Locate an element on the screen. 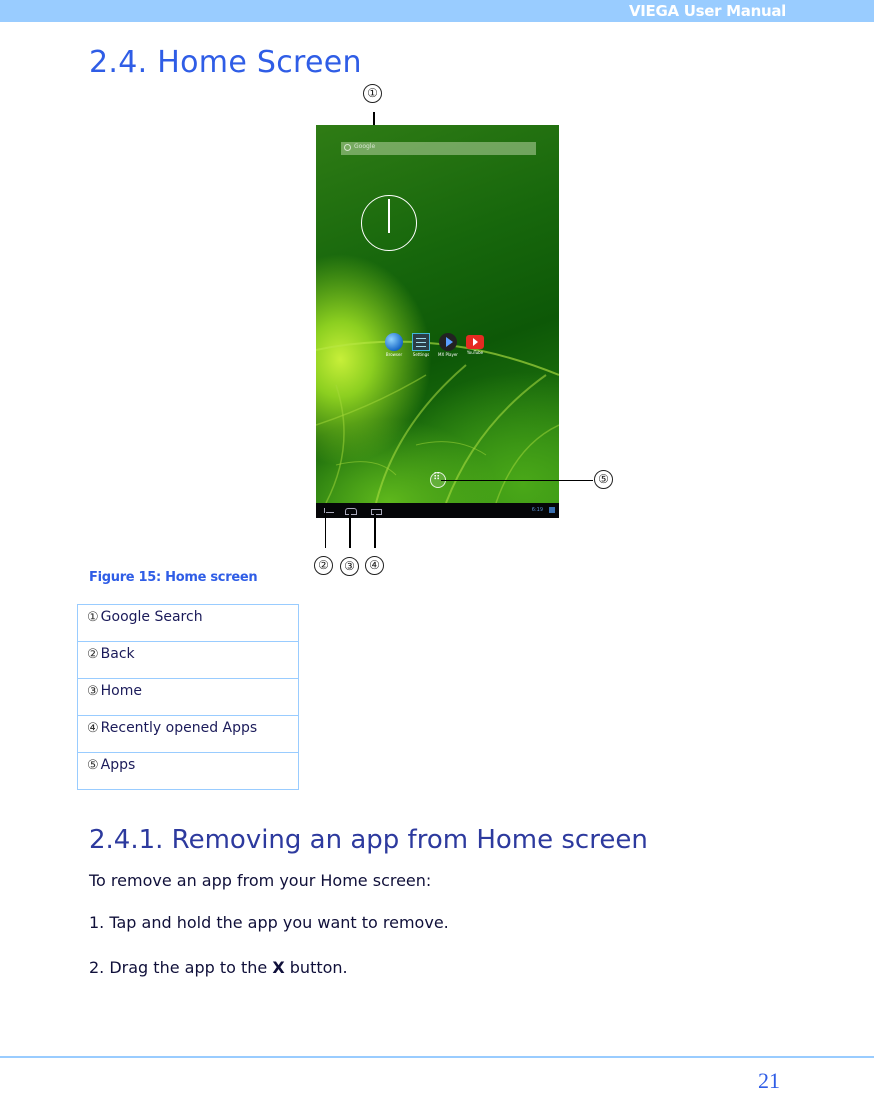  search-icon is located at coordinates (347, 147).